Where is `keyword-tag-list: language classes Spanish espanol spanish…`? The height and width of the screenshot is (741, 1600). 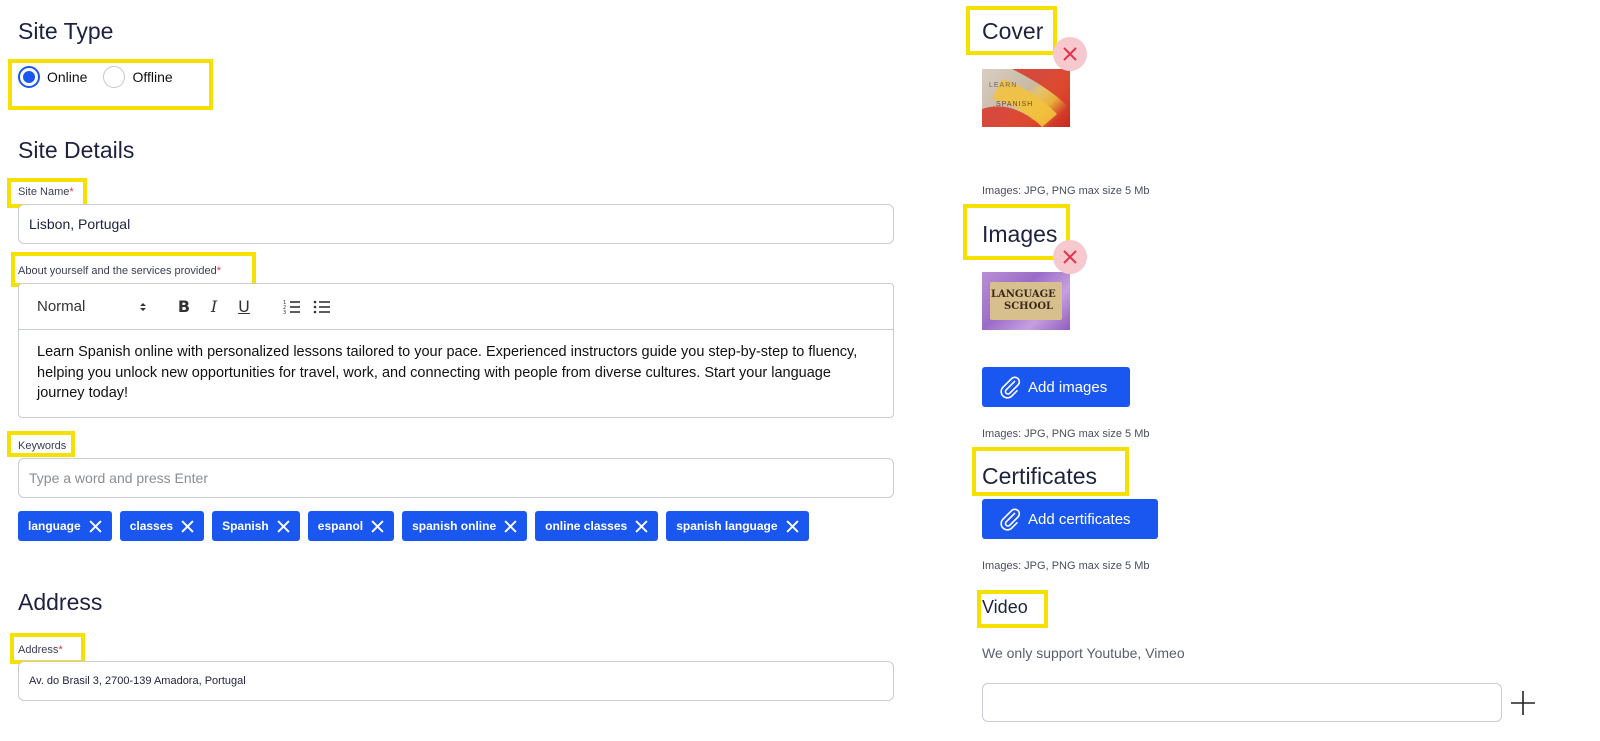 keyword-tag-list: language classes Spanish espanol spanish… is located at coordinates (413, 526).